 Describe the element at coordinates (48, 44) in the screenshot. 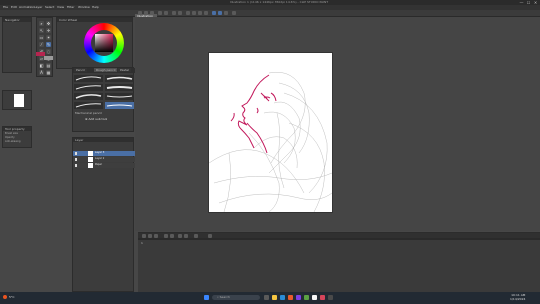

I see `pencil-tool-icon: ✎` at that location.